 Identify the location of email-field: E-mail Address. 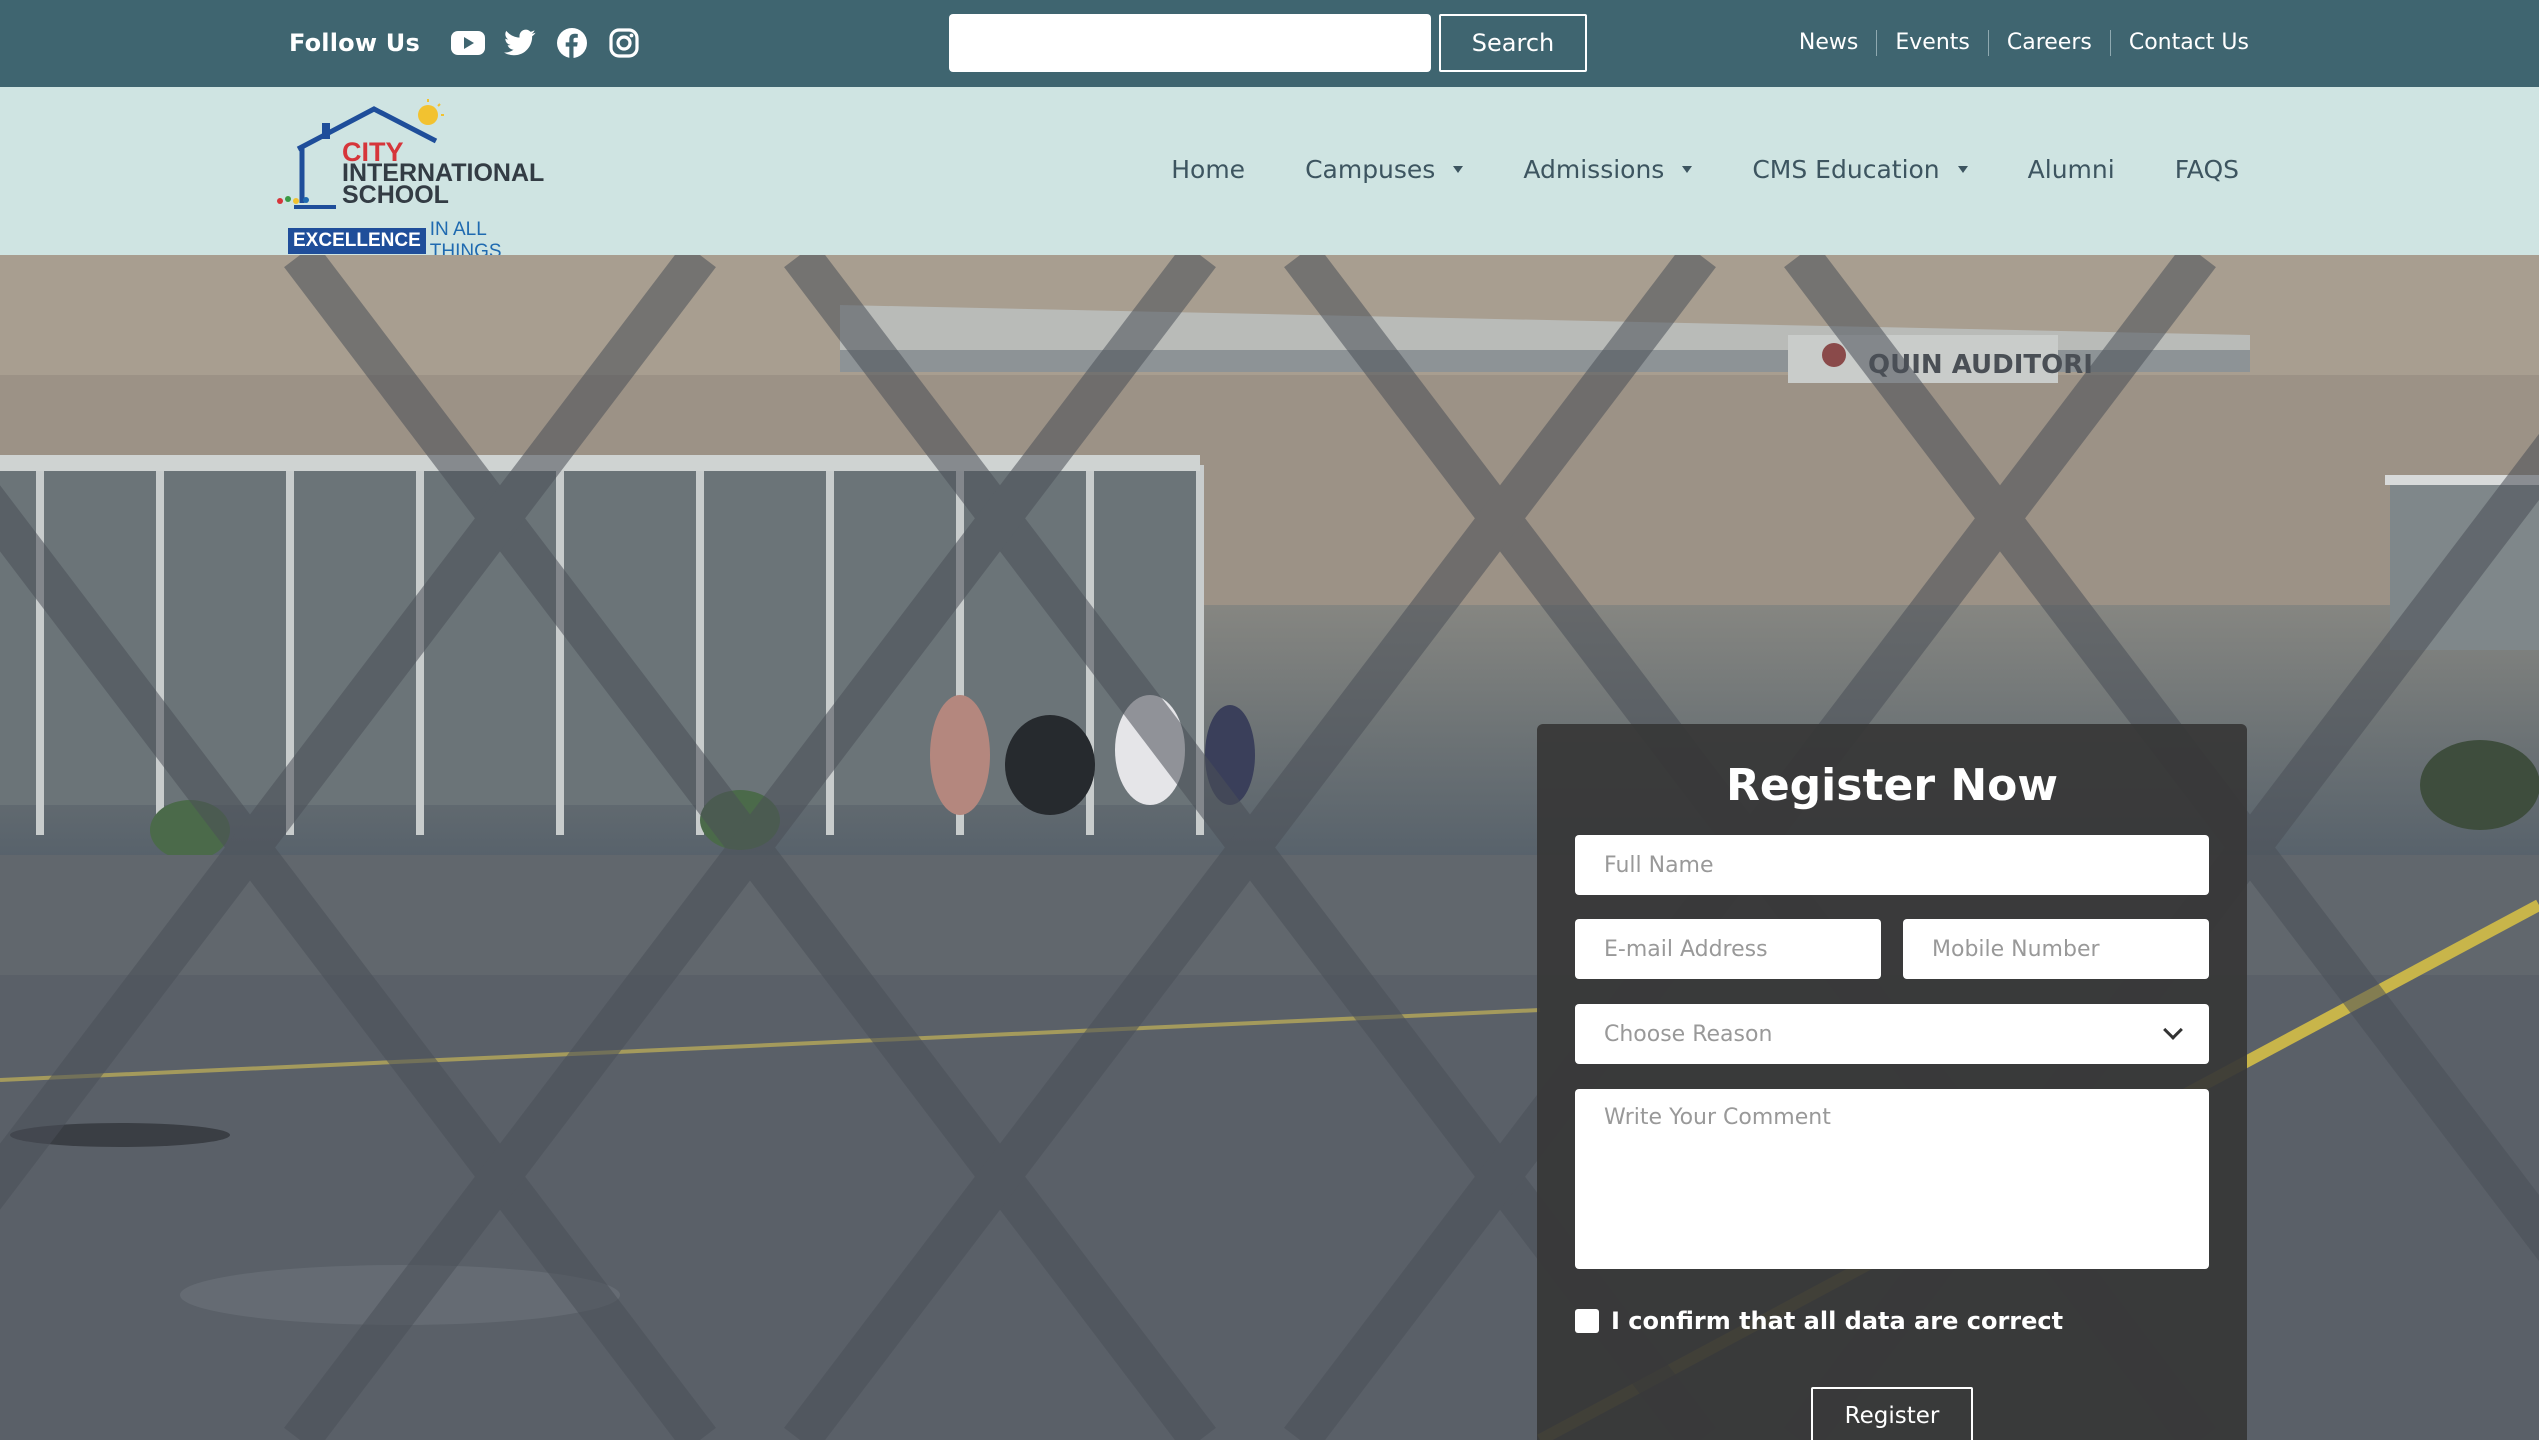
(1728, 949).